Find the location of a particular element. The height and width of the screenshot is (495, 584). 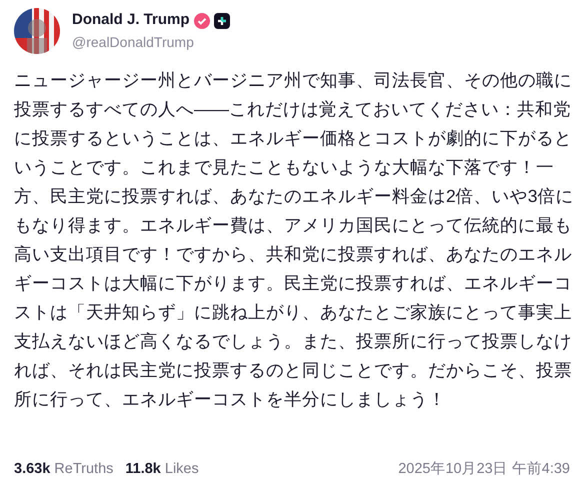

stat-link: 3.63k ReTruths is located at coordinates (64, 470).